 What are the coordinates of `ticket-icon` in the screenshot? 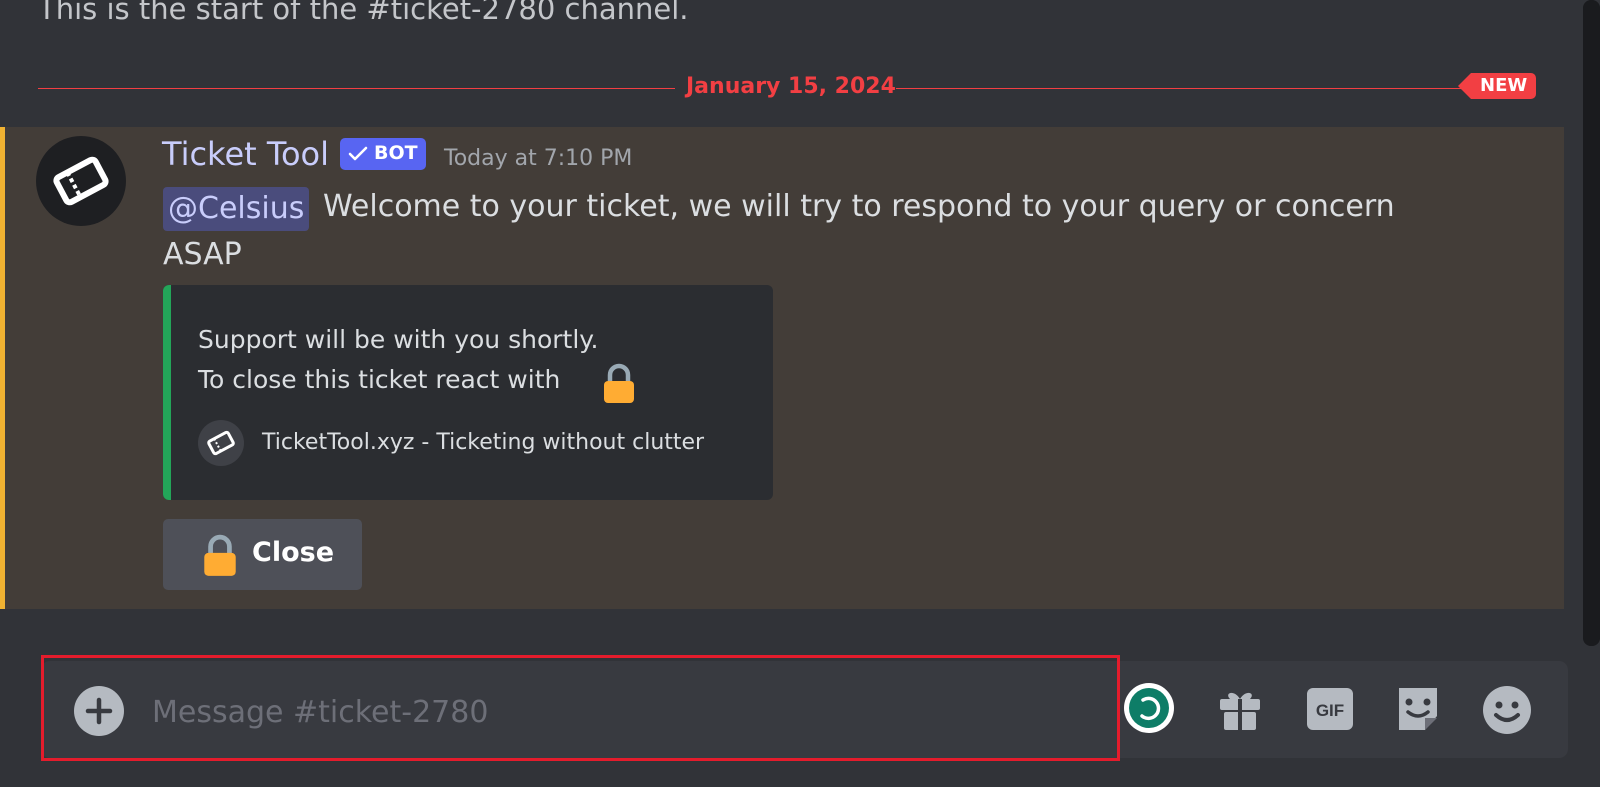 It's located at (81, 181).